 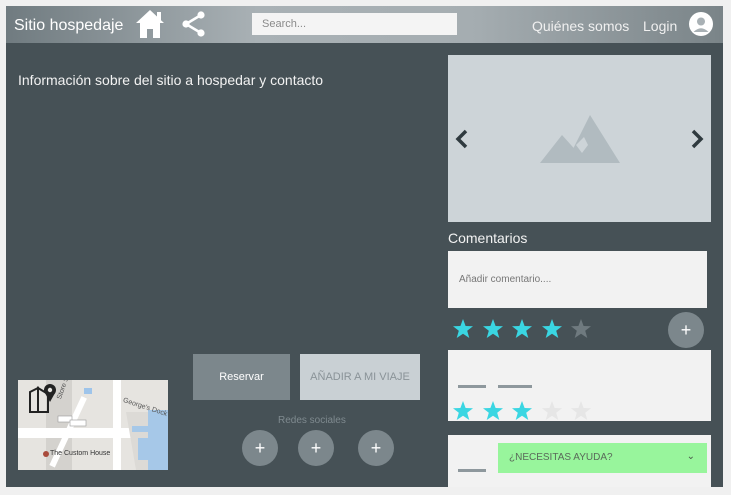 I want to click on comments-title: Comentarios, so click(x=488, y=238).